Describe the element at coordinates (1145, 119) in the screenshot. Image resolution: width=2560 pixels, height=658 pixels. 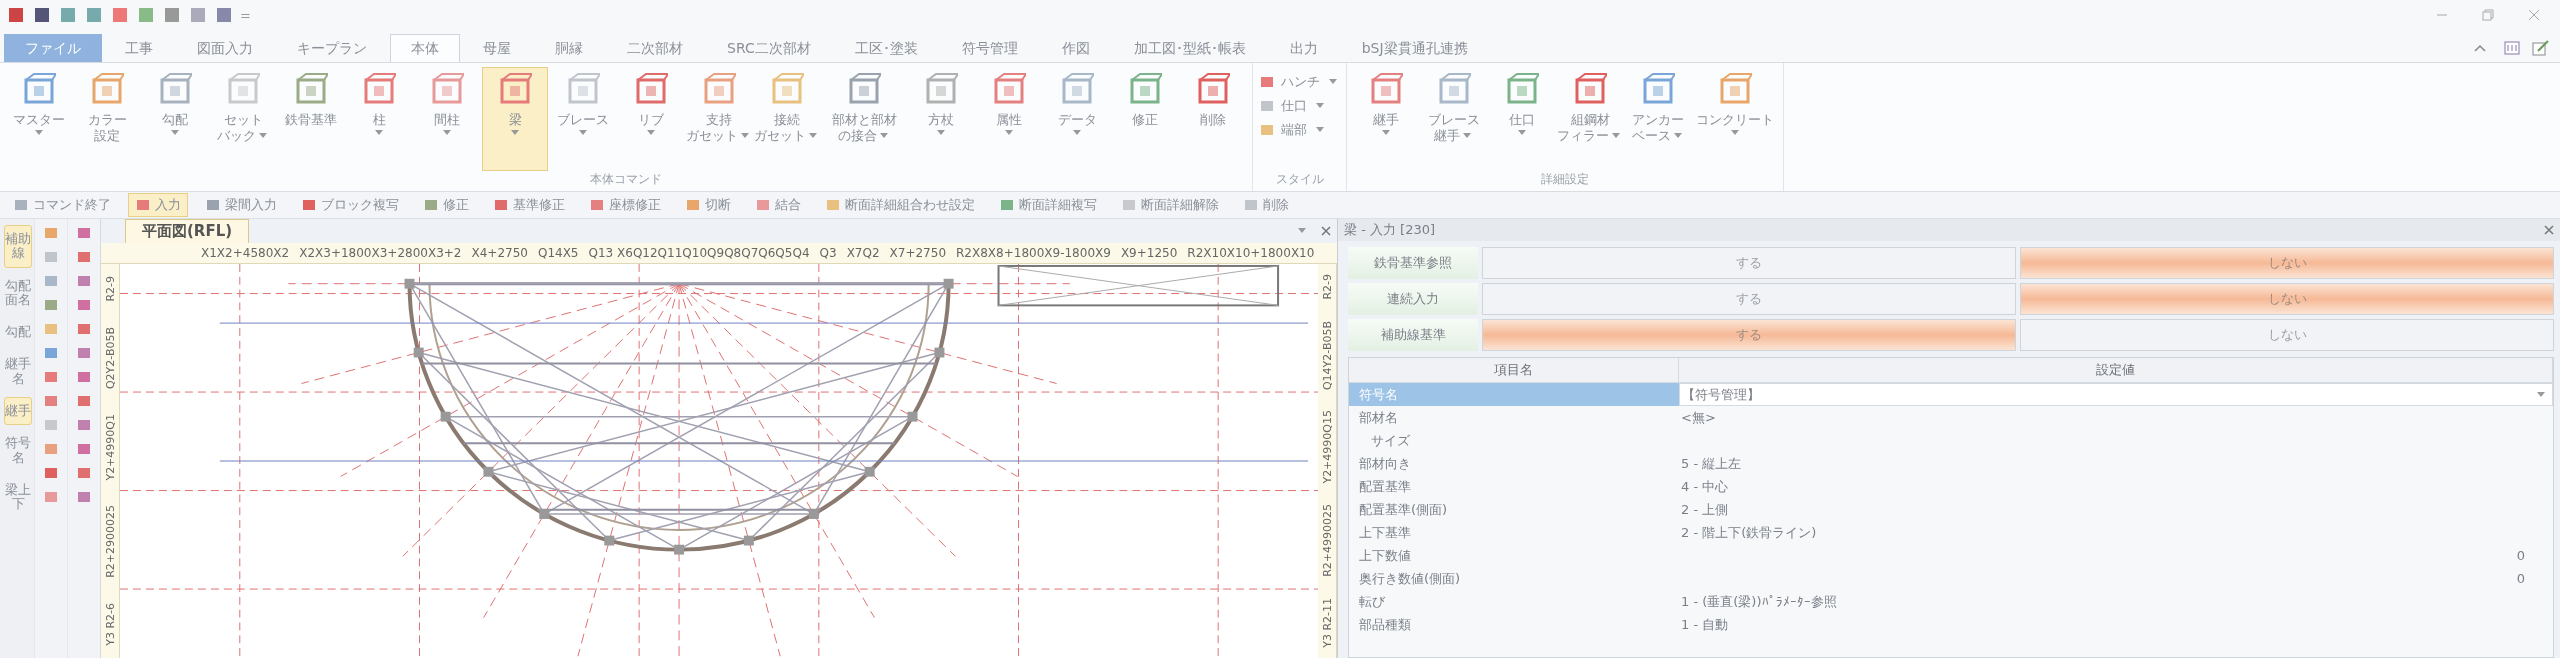
I see `ribbon-button: 修正` at that location.